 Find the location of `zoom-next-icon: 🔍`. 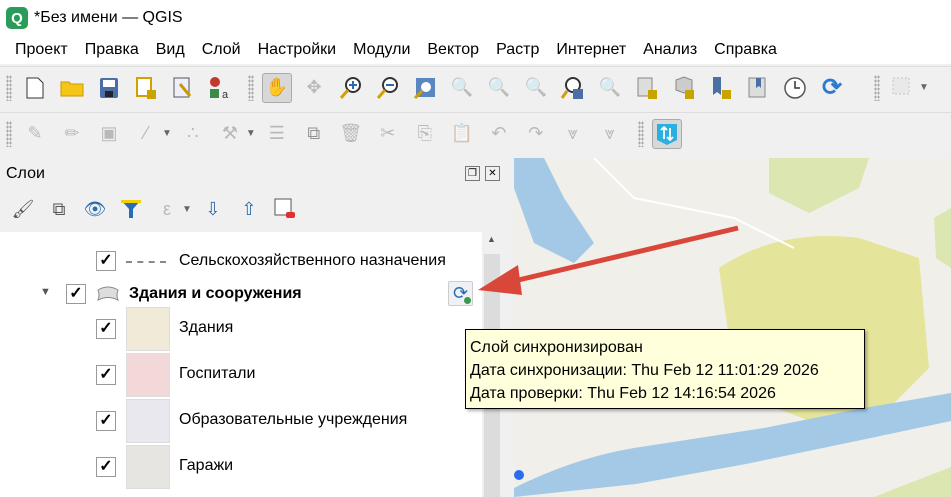

zoom-next-icon: 🔍 is located at coordinates (610, 88).